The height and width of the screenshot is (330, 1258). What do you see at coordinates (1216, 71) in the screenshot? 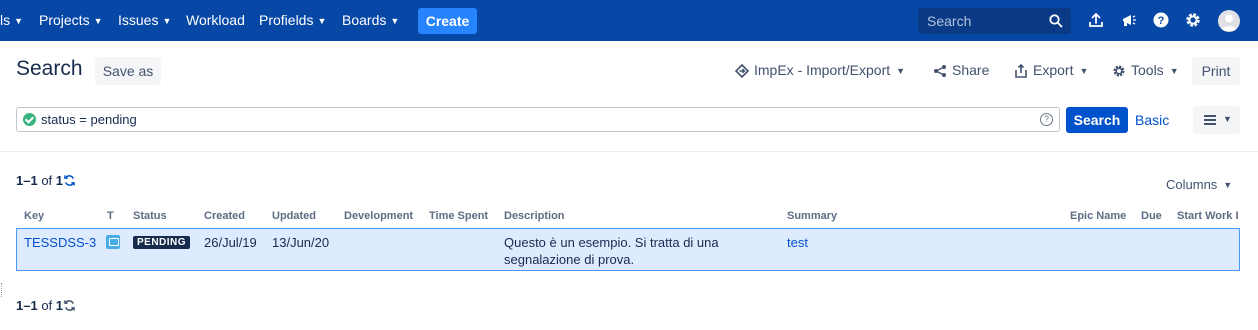
I see `print-button: Print` at bounding box center [1216, 71].